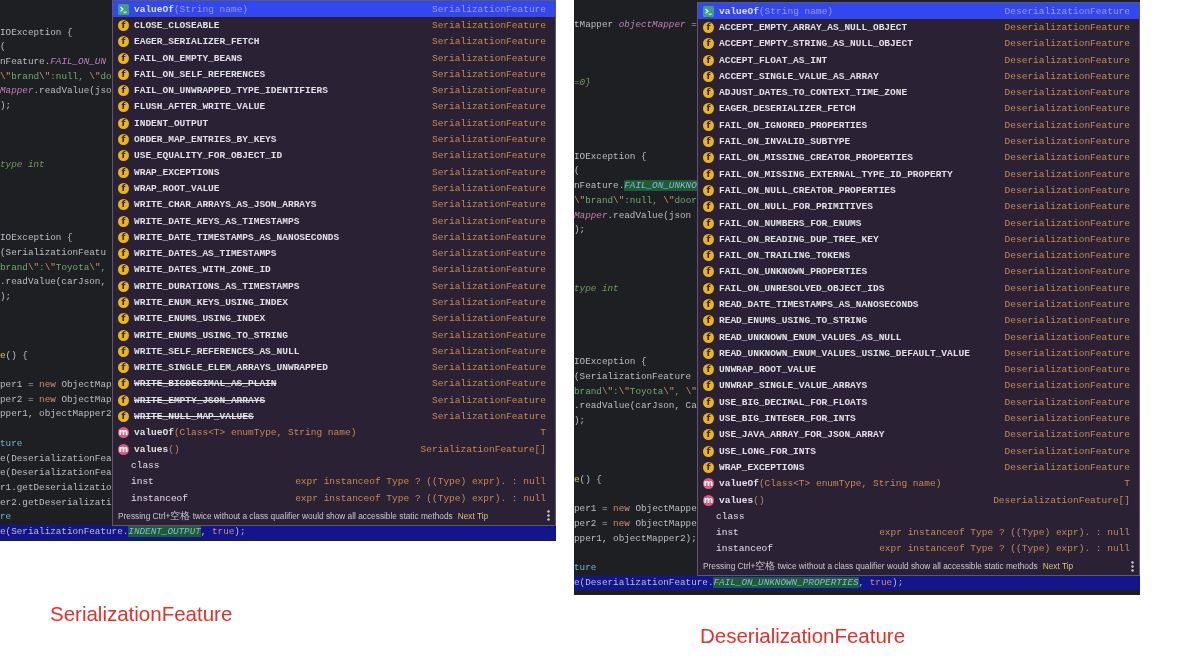 The image size is (1184, 664). What do you see at coordinates (334, 204) in the screenshot?
I see `completion-item: f WRITE_CHAR_ARRAYS_AS_JSON_ARRAYS SerializationFeature` at bounding box center [334, 204].